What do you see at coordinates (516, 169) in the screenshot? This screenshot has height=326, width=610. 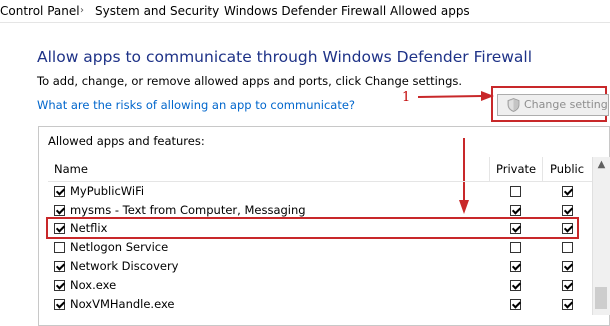 I see `column-private: Private` at bounding box center [516, 169].